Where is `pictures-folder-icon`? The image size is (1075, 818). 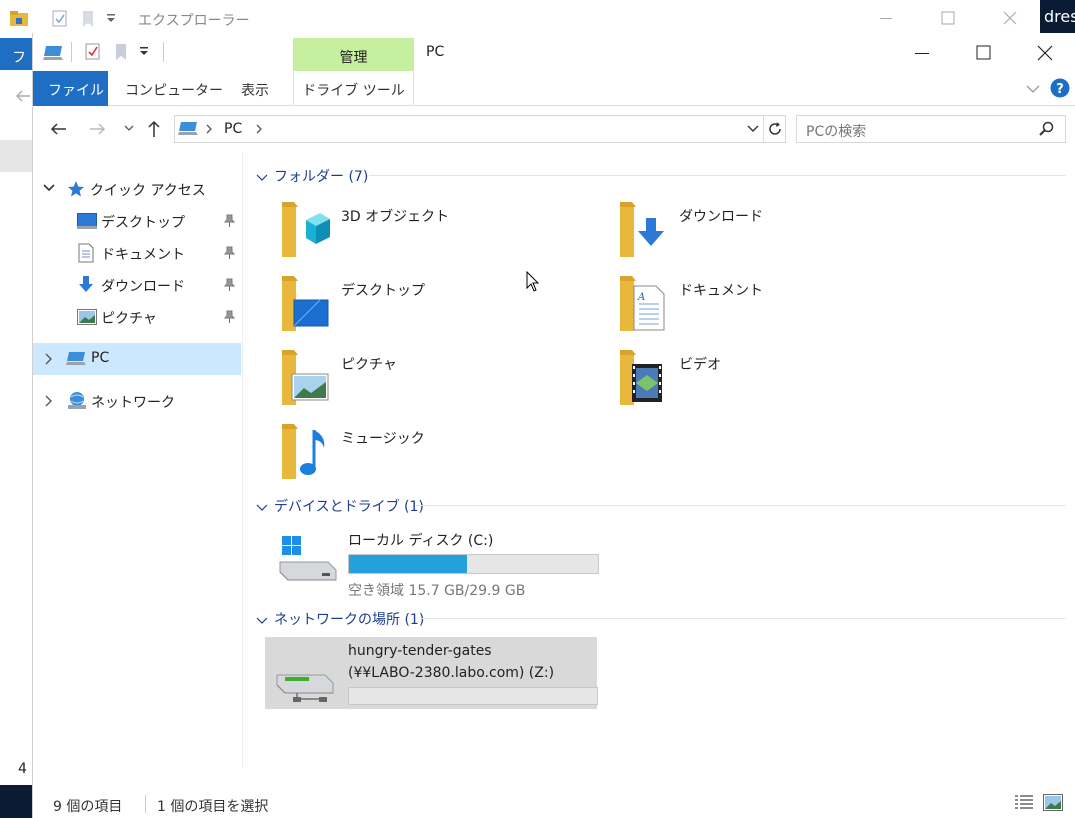 pictures-folder-icon is located at coordinates (305, 378).